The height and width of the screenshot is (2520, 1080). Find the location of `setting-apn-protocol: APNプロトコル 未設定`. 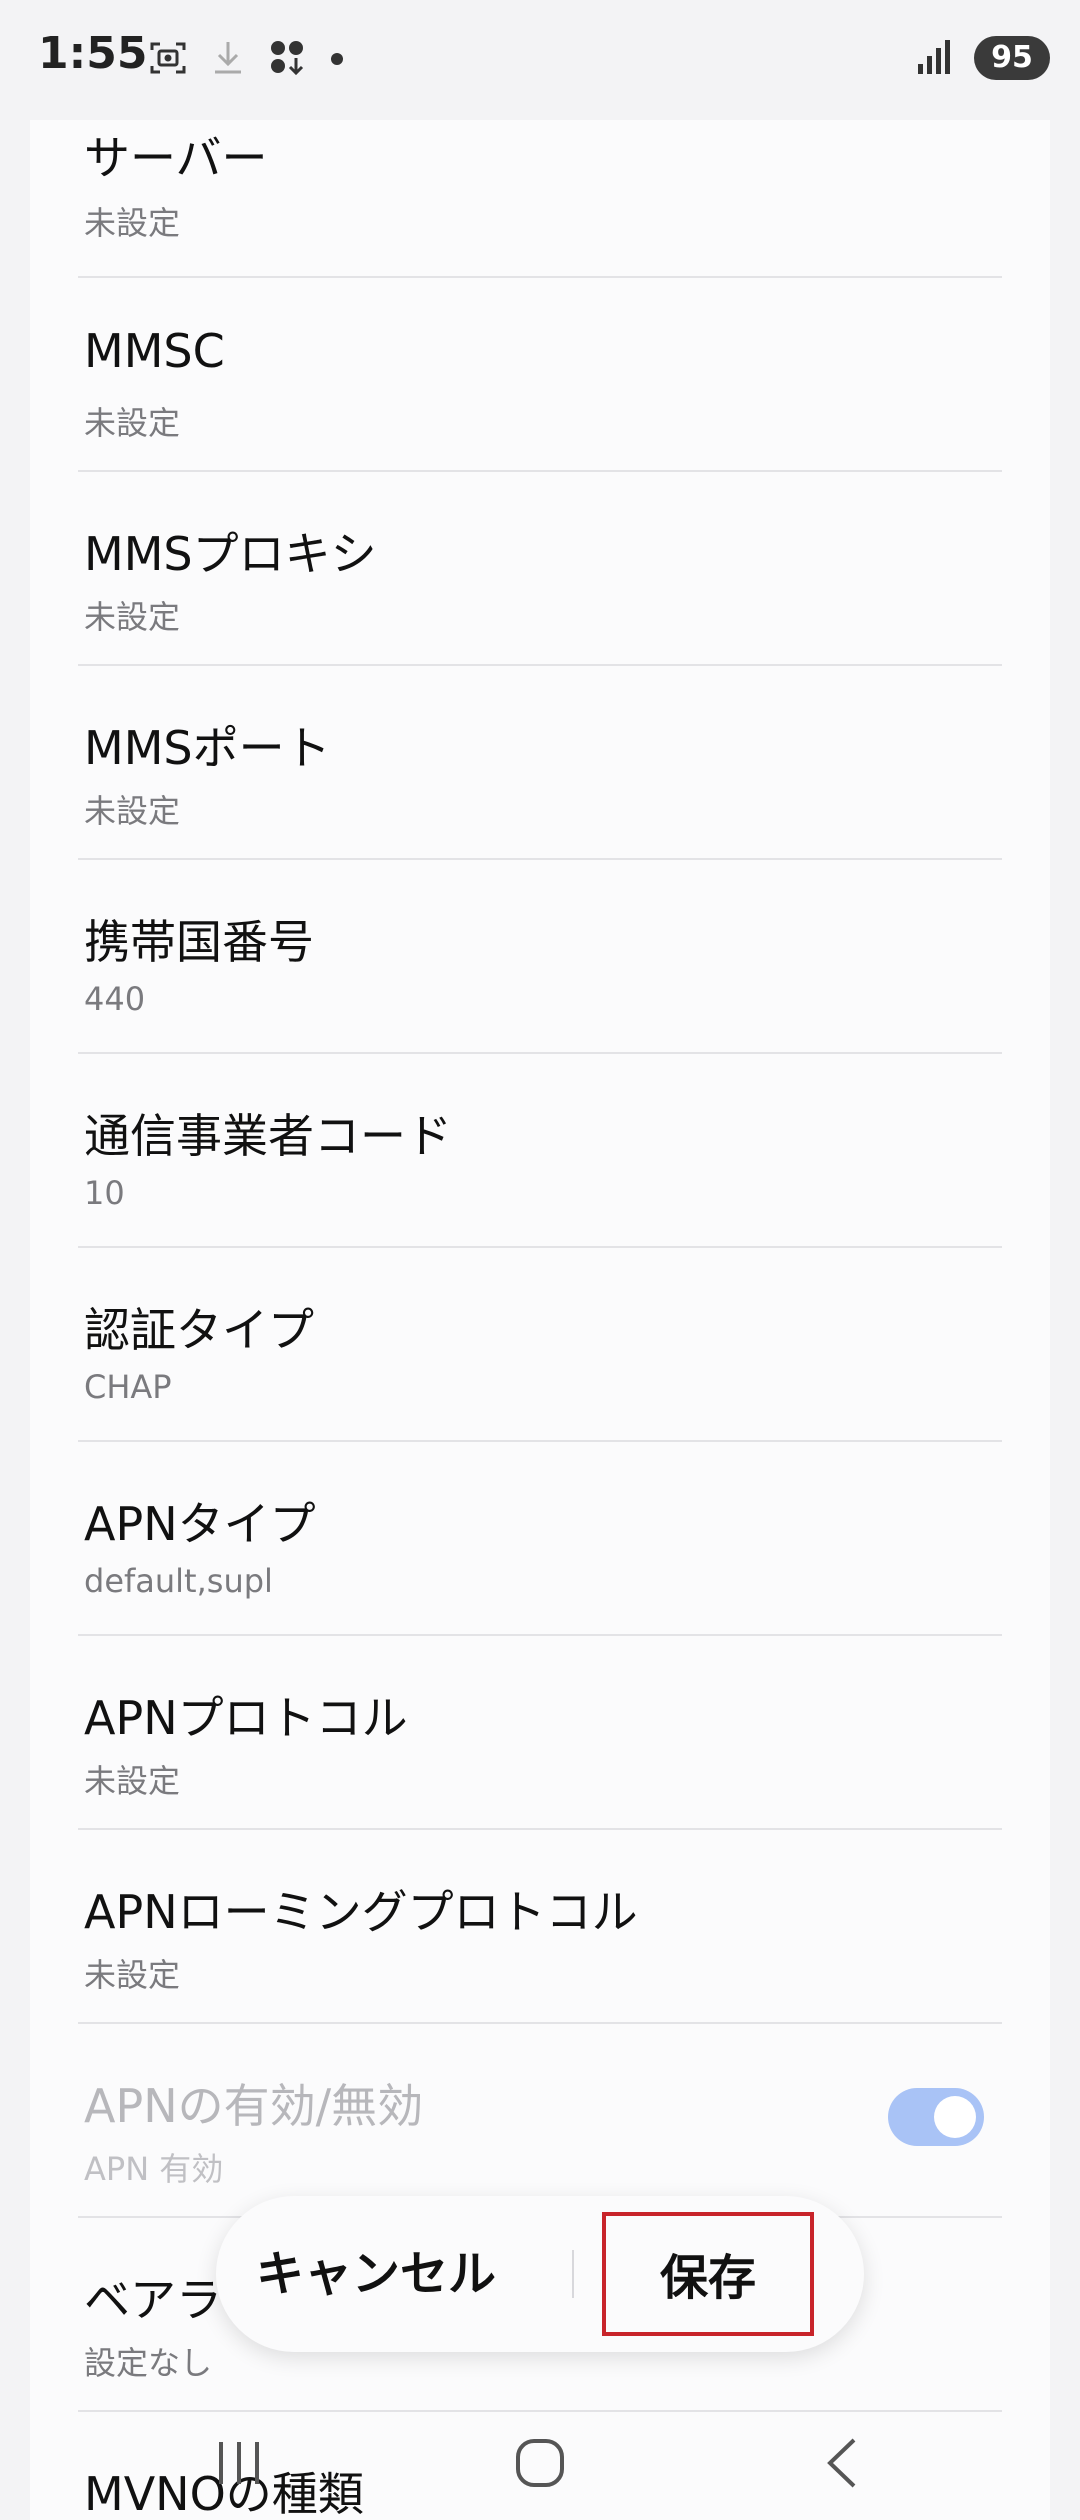

setting-apn-protocol: APNプロトコル 未設定 is located at coordinates (540, 1733).